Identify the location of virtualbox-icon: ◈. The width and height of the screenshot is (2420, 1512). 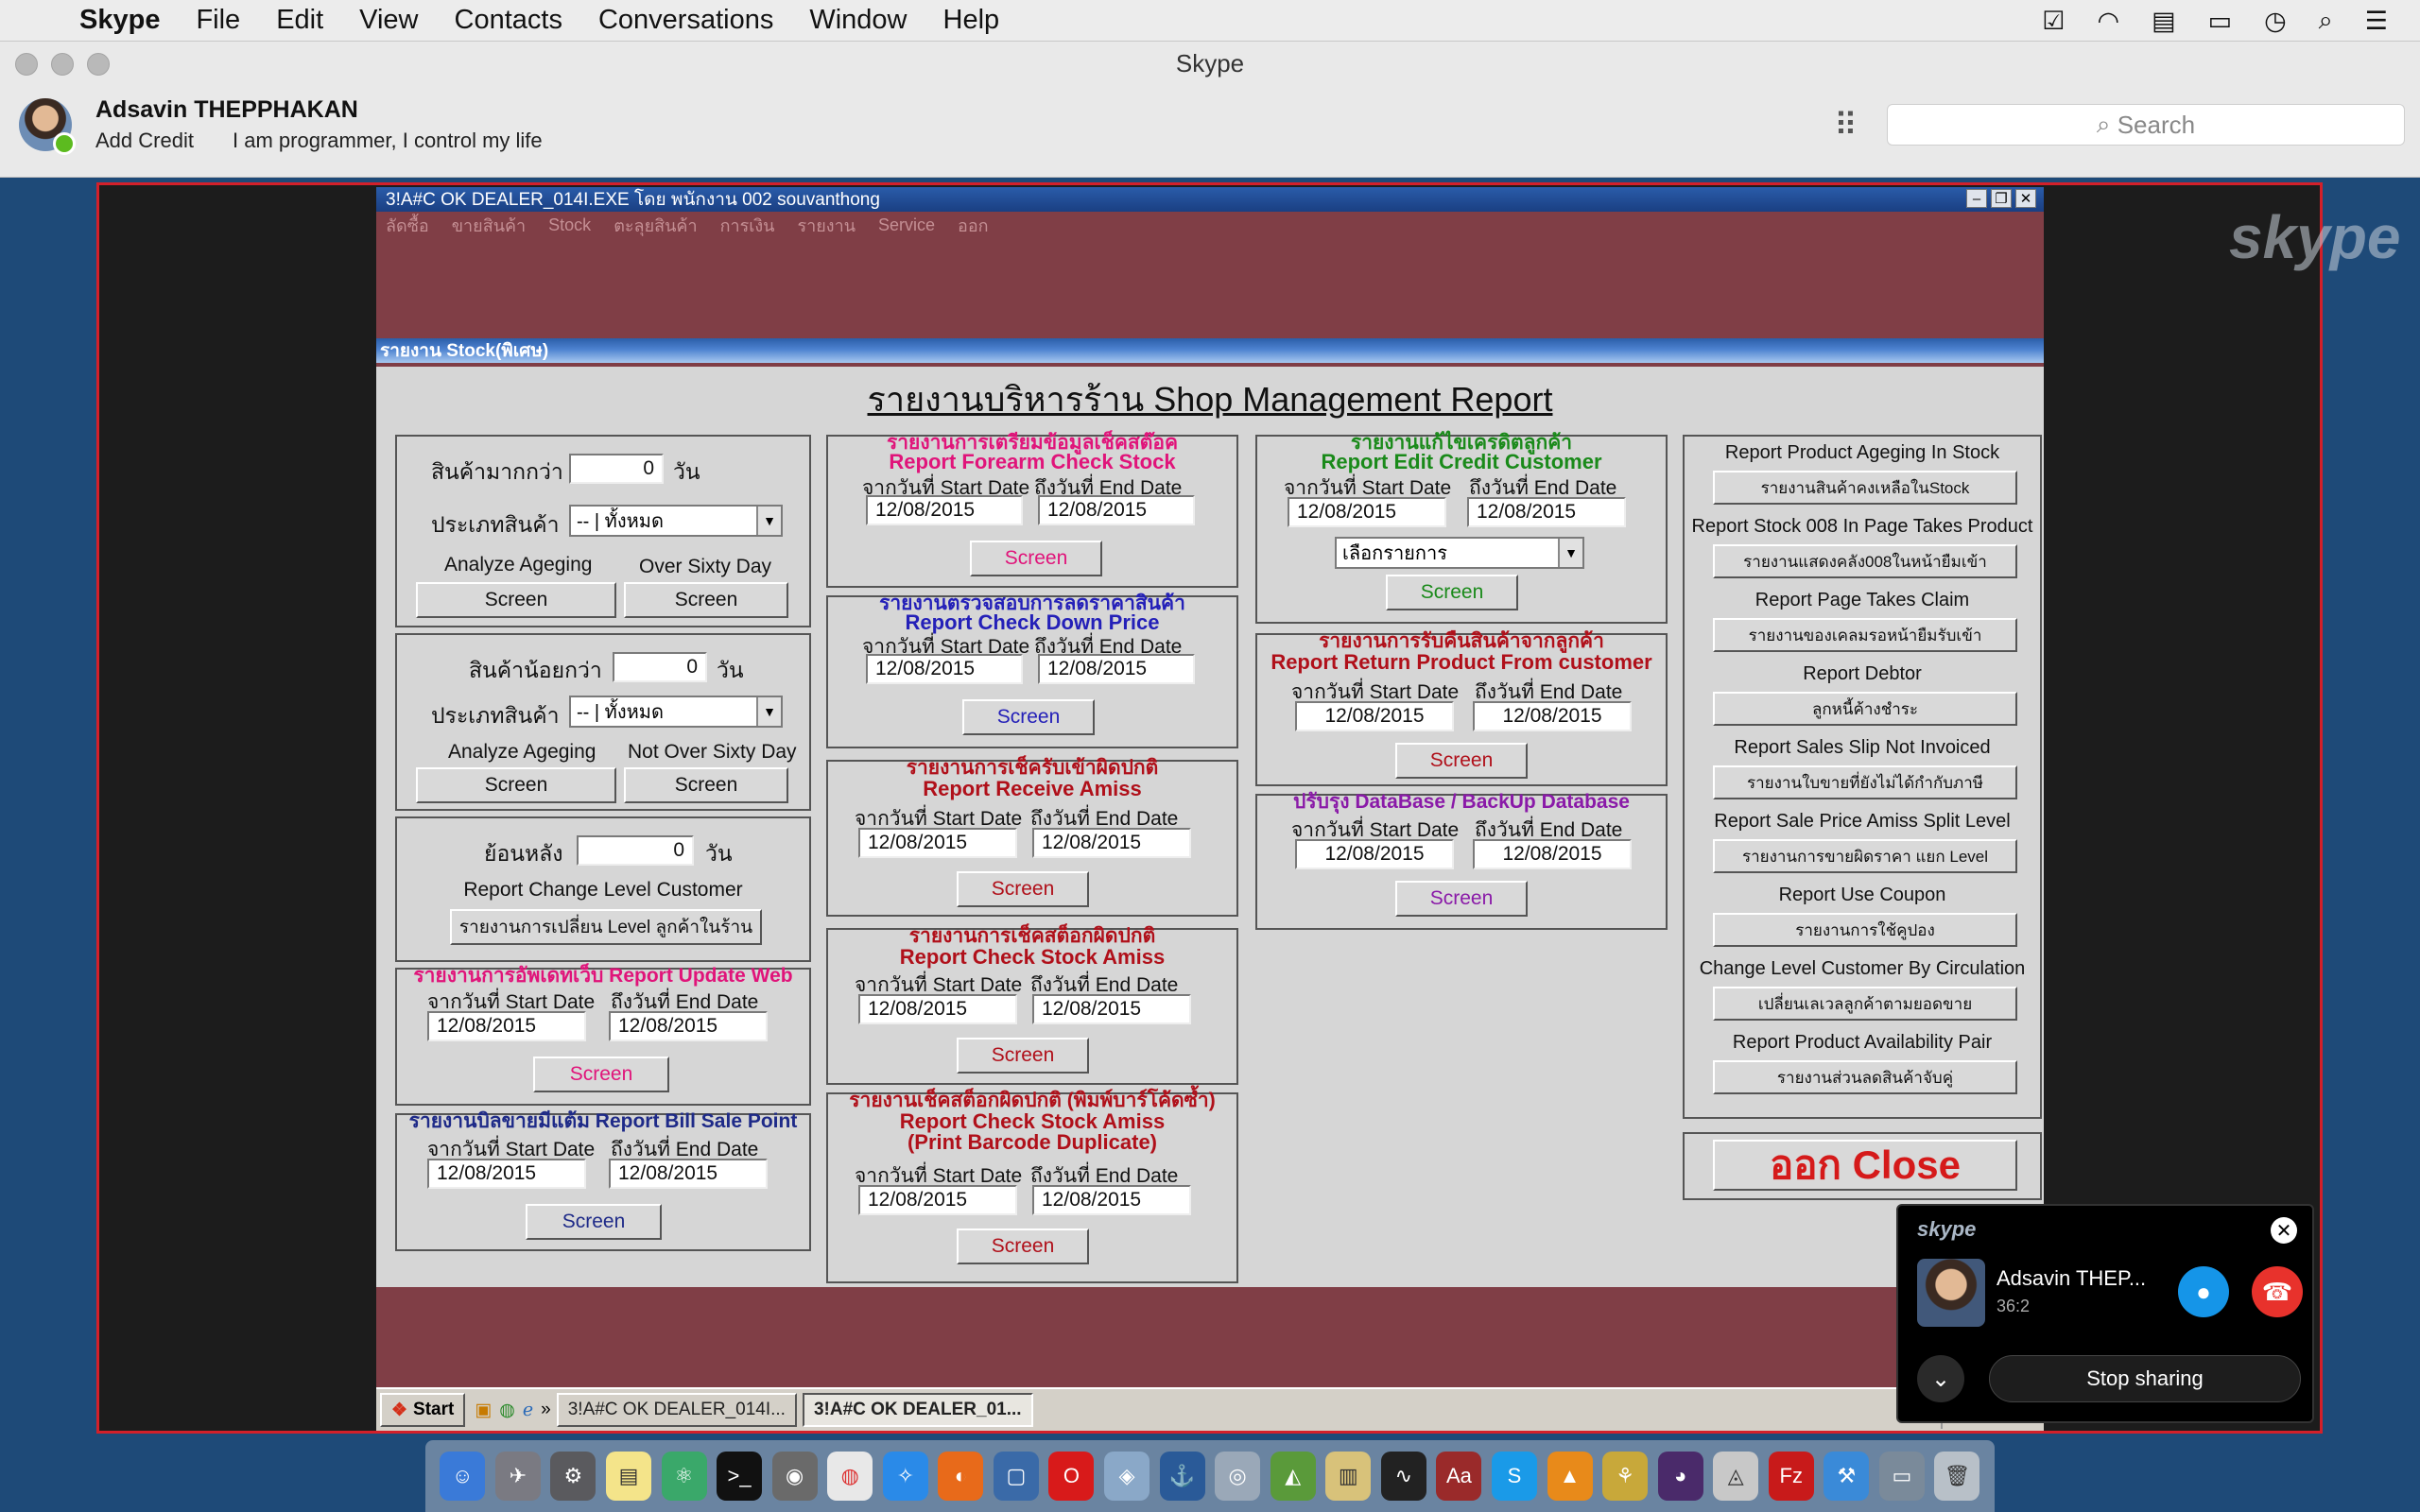
(1127, 1476).